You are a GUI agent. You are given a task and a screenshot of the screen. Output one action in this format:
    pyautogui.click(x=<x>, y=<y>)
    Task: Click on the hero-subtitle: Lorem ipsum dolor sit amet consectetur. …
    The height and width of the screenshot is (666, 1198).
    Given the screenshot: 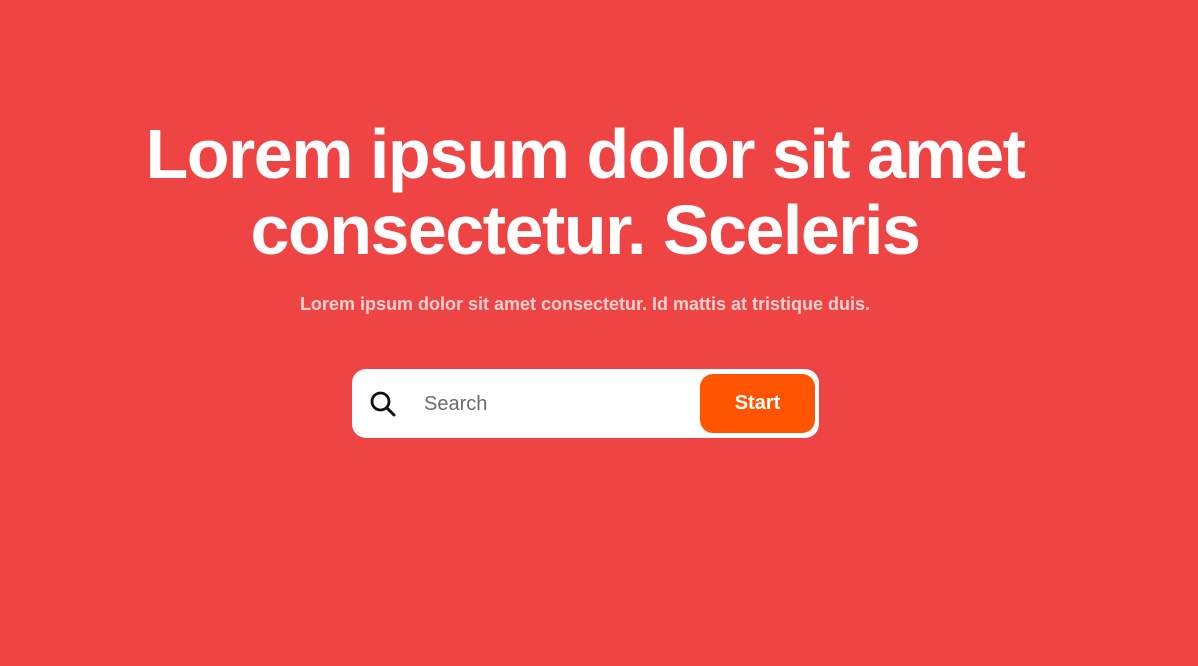 What is the action you would take?
    pyautogui.click(x=585, y=304)
    